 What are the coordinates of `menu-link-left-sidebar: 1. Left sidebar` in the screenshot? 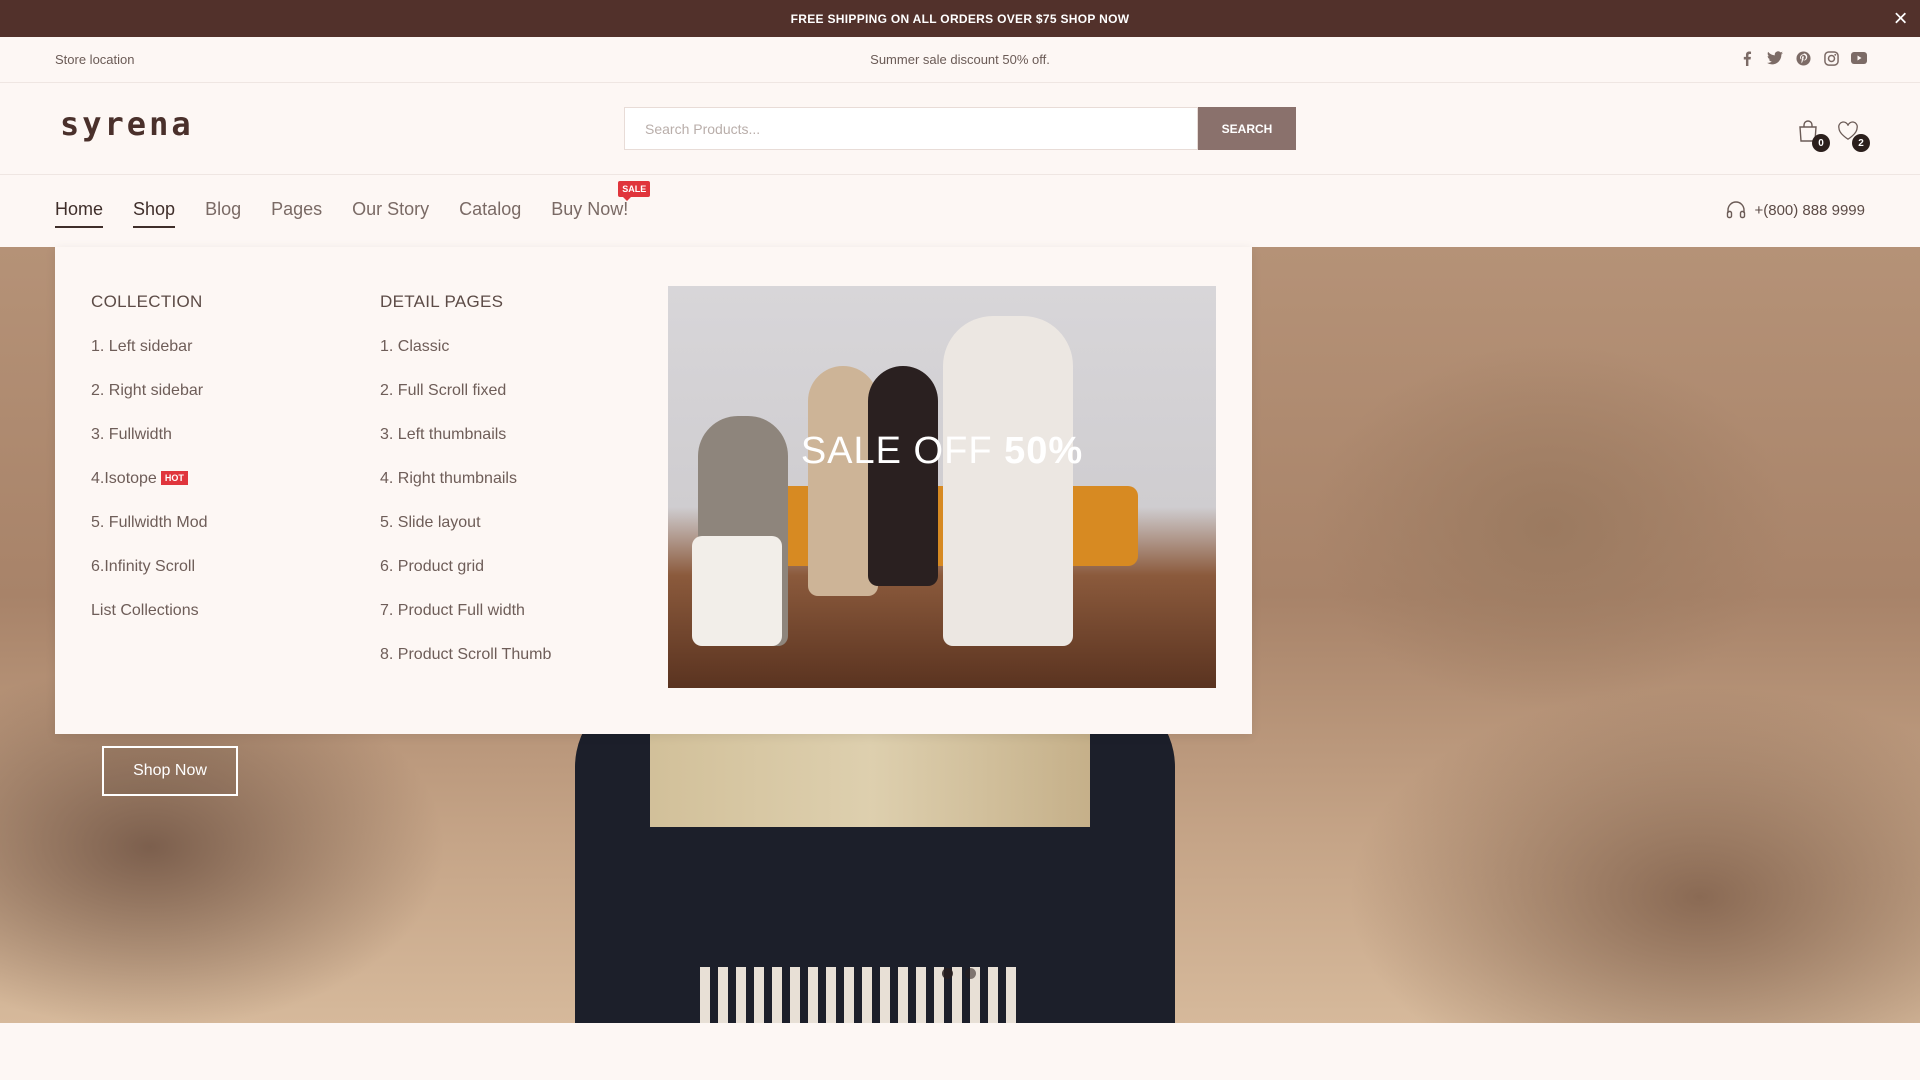 It's located at (149, 360).